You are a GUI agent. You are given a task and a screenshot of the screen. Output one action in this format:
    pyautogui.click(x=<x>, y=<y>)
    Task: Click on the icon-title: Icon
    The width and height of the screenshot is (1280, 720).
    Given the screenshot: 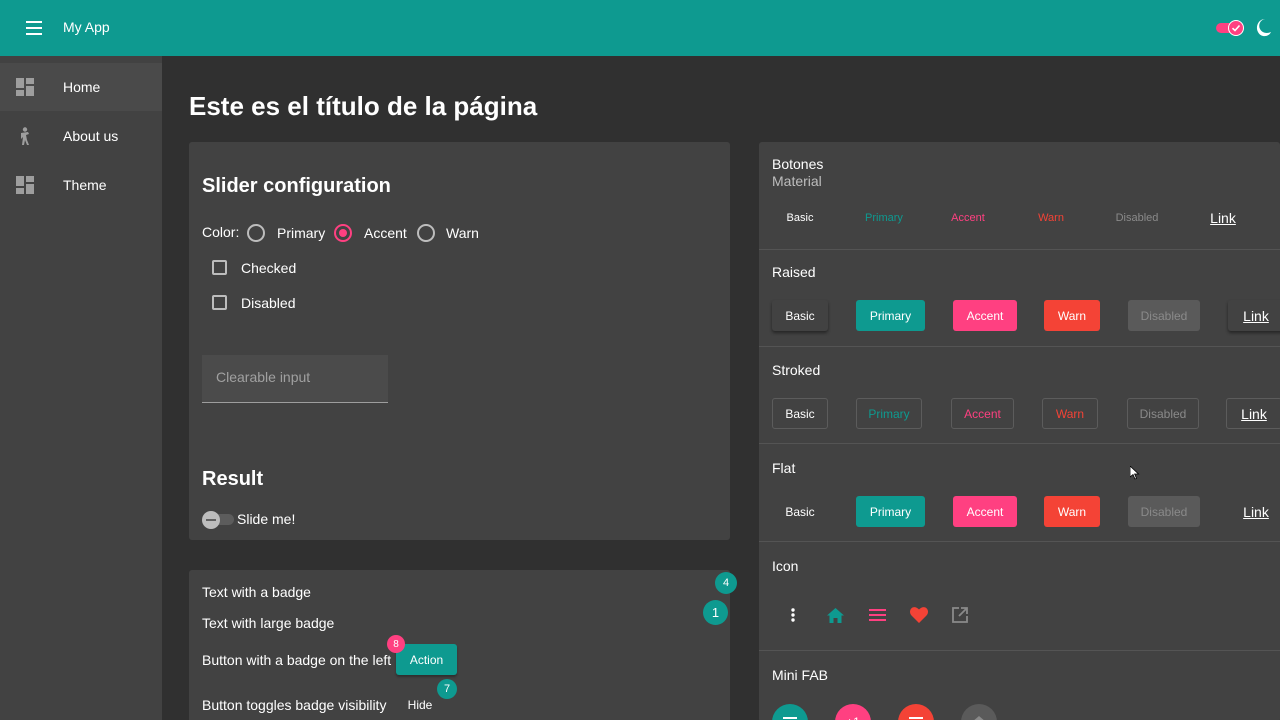 What is the action you would take?
    pyautogui.click(x=785, y=566)
    